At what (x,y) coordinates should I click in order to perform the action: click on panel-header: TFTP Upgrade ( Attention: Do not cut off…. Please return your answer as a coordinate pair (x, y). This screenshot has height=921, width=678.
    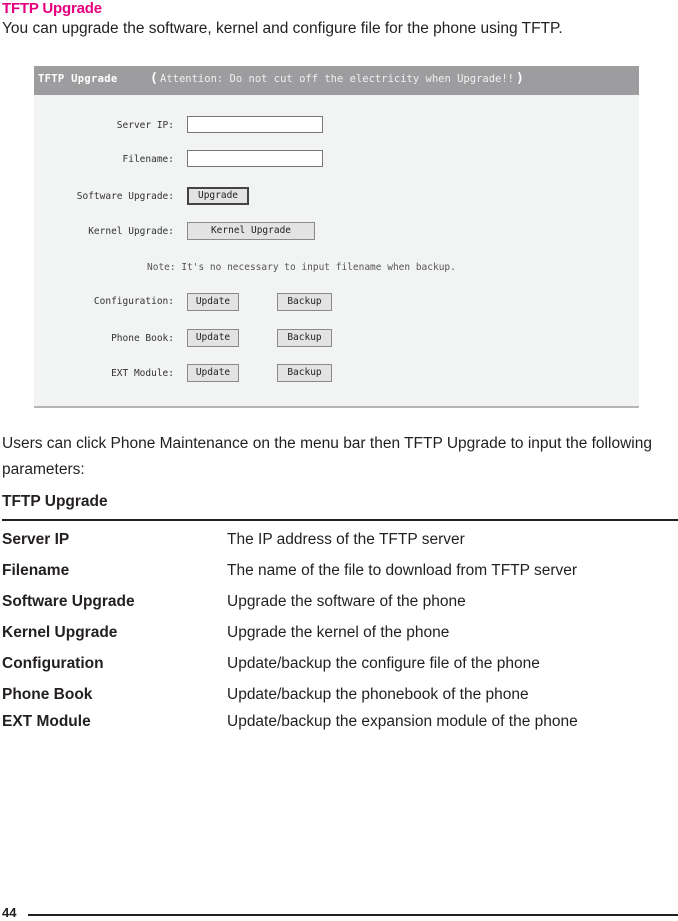
    Looking at the image, I should click on (336, 80).